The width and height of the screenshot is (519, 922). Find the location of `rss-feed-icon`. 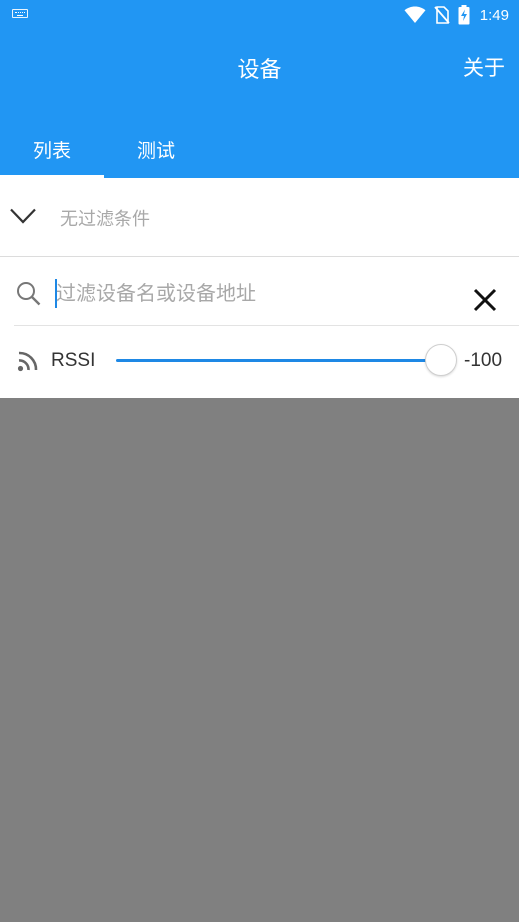

rss-feed-icon is located at coordinates (27, 361).